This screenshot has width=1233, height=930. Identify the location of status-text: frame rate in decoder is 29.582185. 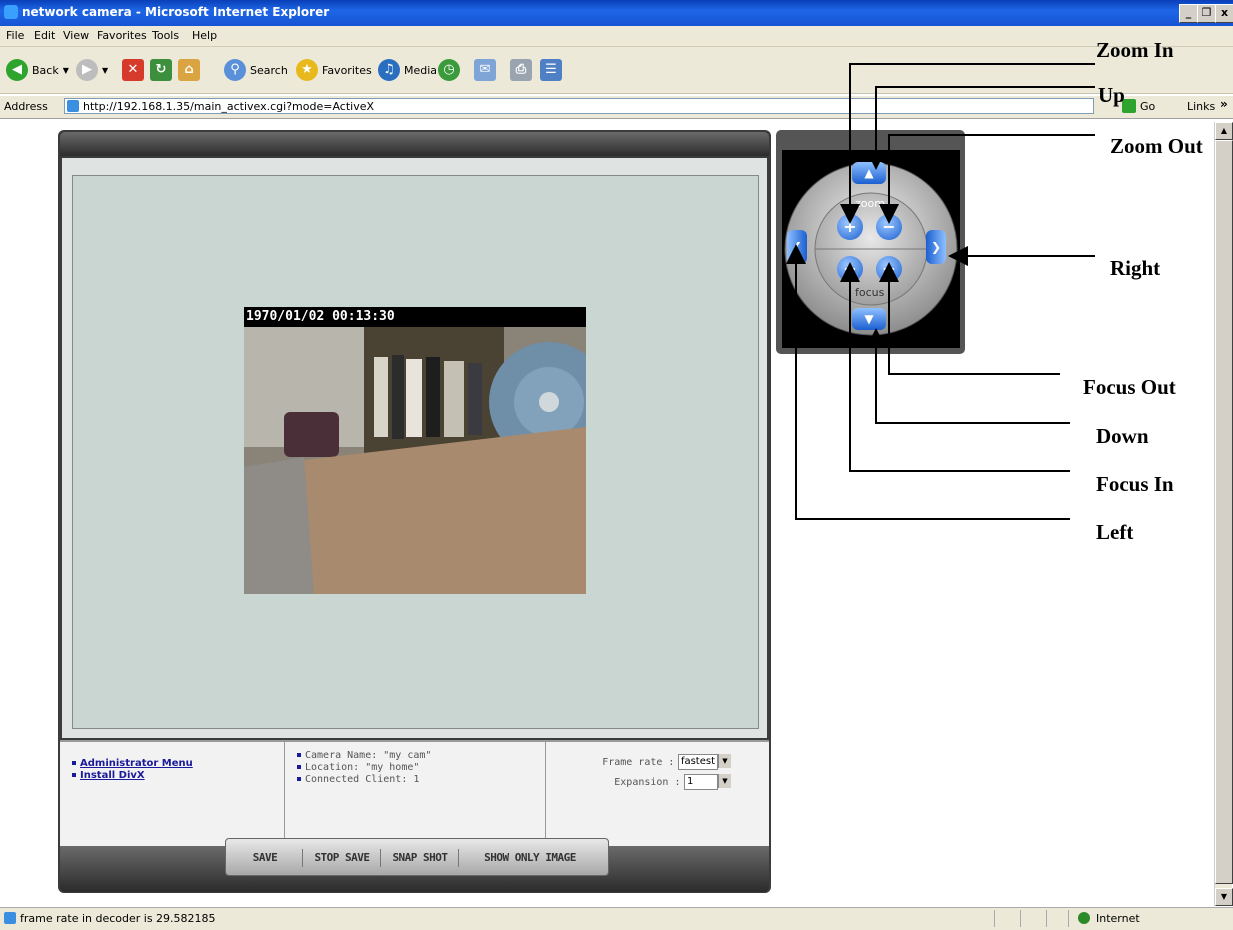
(118, 918).